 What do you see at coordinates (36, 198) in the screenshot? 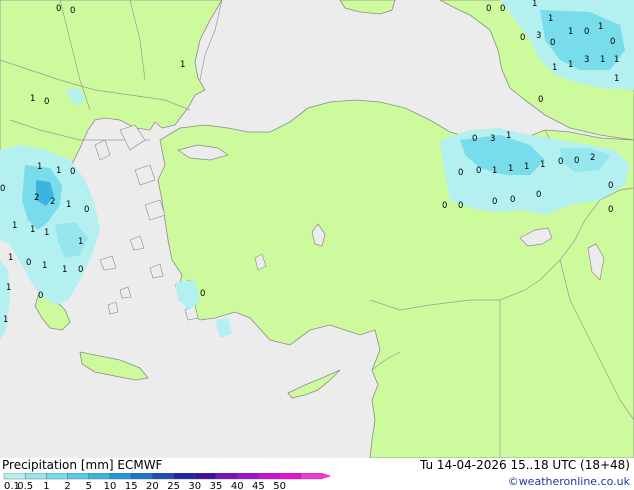
I see `label-gr-4: 2` at bounding box center [36, 198].